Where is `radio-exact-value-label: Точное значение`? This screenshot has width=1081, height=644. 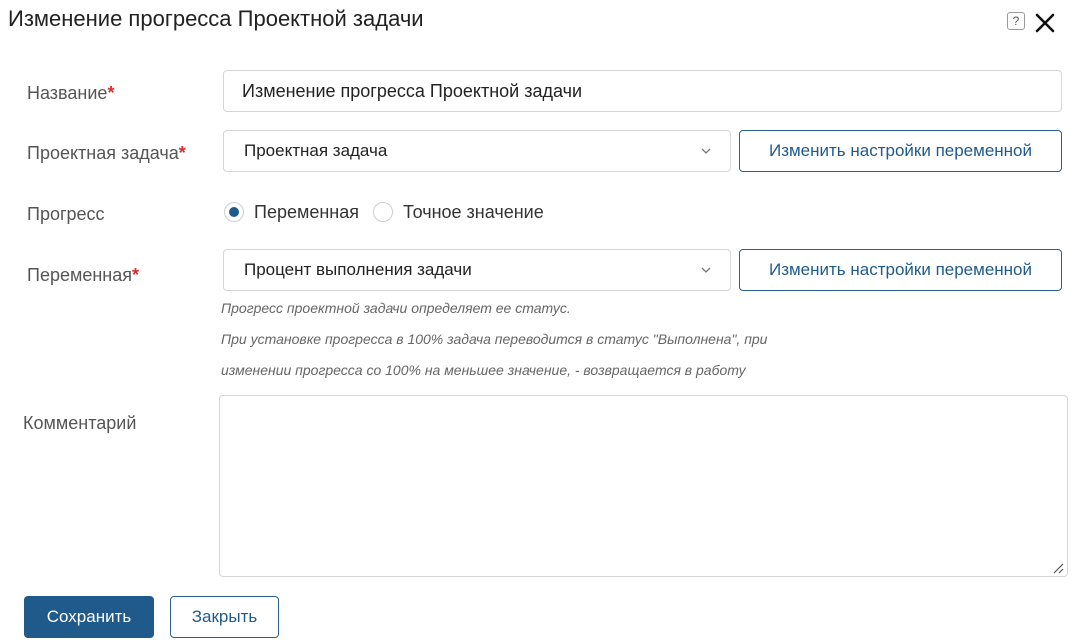
radio-exact-value-label: Точное значение is located at coordinates (473, 211).